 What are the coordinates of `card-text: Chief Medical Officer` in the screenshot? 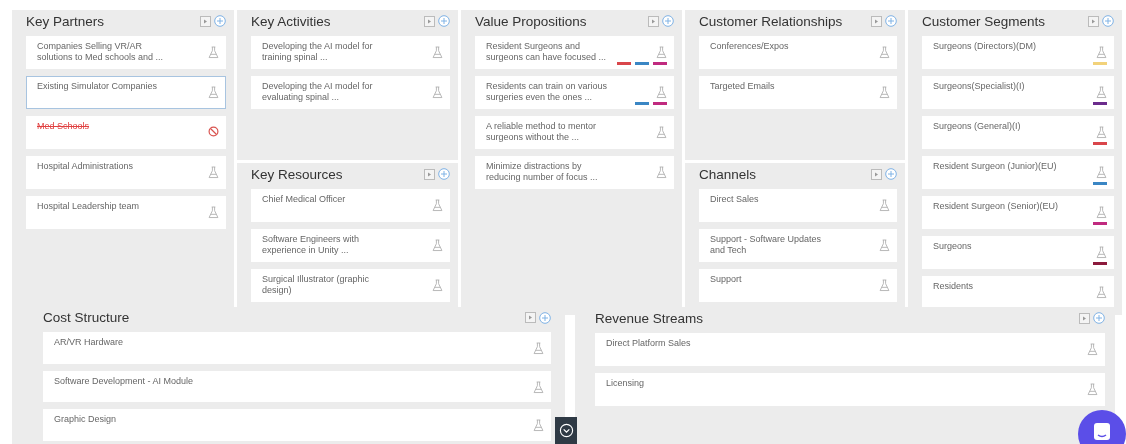 It's located at (304, 200).